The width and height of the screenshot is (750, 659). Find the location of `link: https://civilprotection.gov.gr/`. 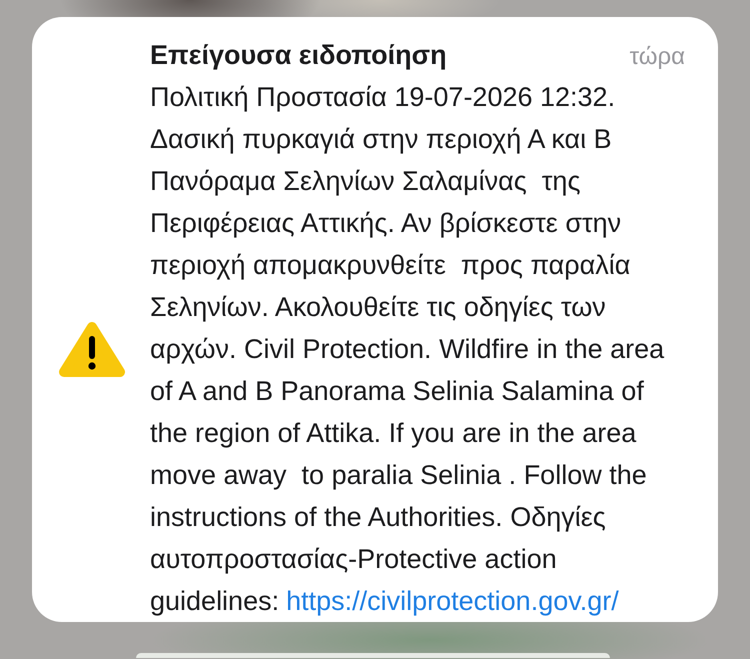

link: https://civilprotection.gov.gr/ is located at coordinates (452, 601).